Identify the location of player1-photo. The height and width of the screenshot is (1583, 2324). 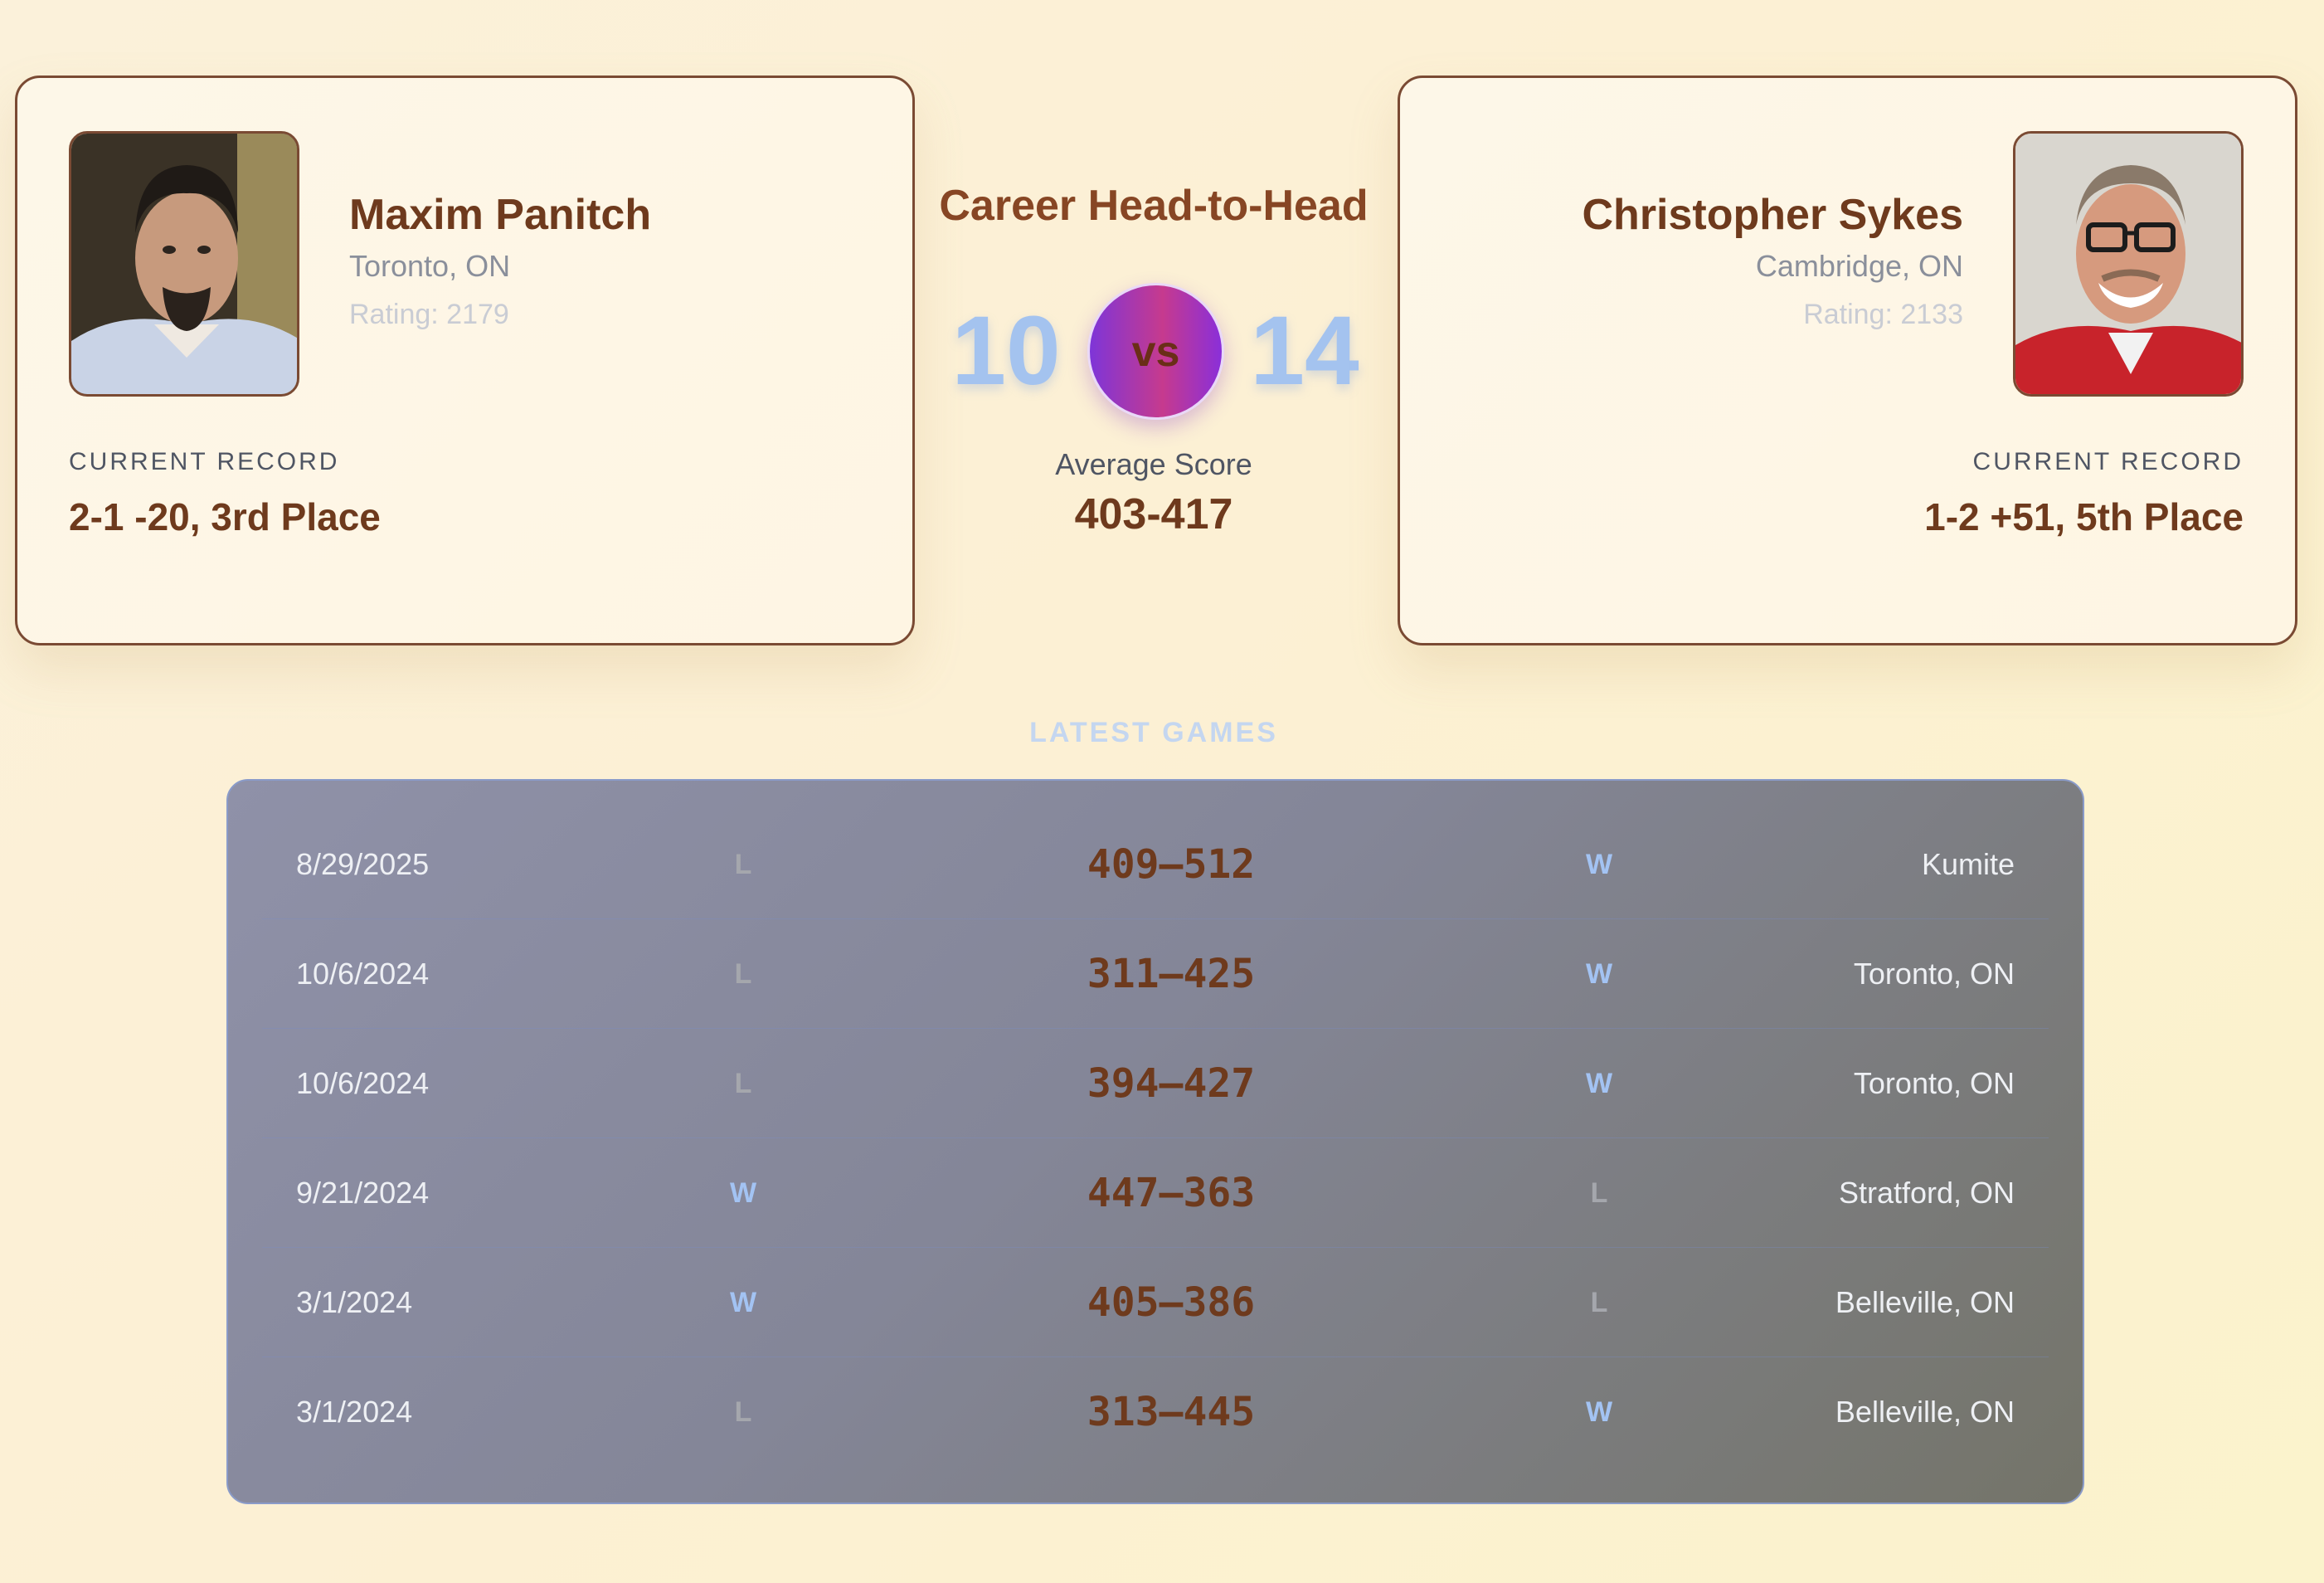
(184, 264).